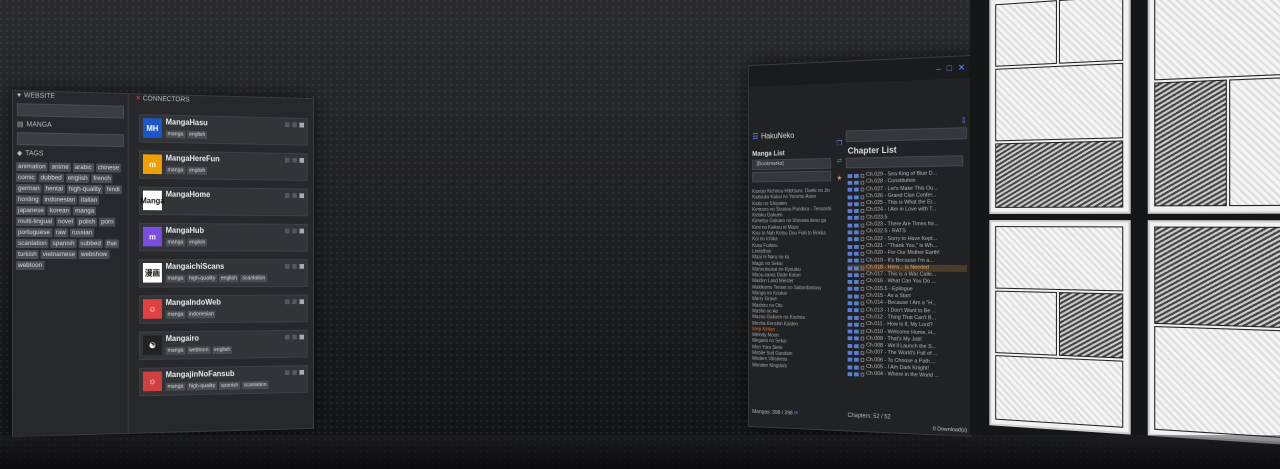 The height and width of the screenshot is (469, 1280). I want to click on tag-chip: raw, so click(60, 233).